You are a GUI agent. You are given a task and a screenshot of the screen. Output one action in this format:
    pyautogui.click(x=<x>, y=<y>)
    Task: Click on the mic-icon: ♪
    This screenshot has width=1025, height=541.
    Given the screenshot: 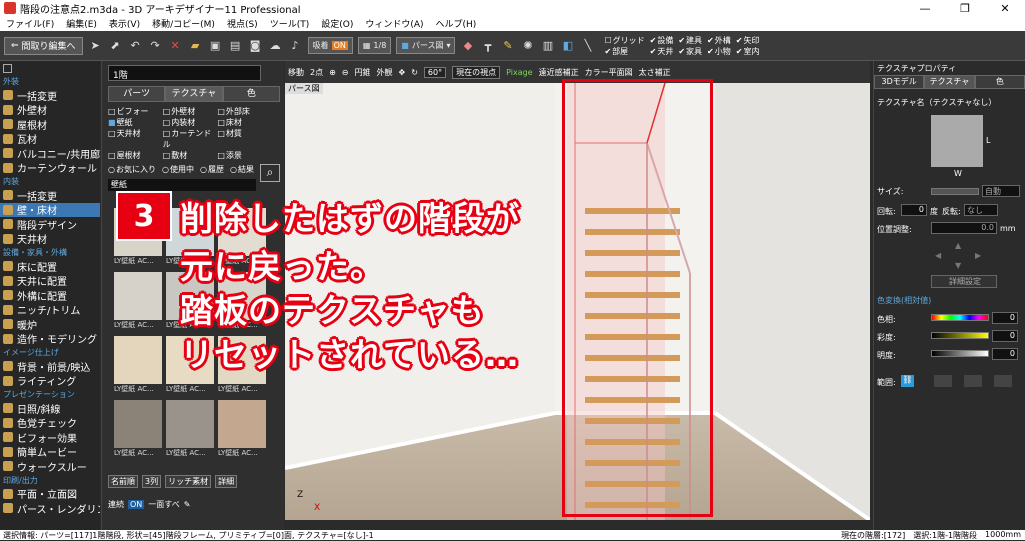 What is the action you would take?
    pyautogui.click(x=295, y=45)
    